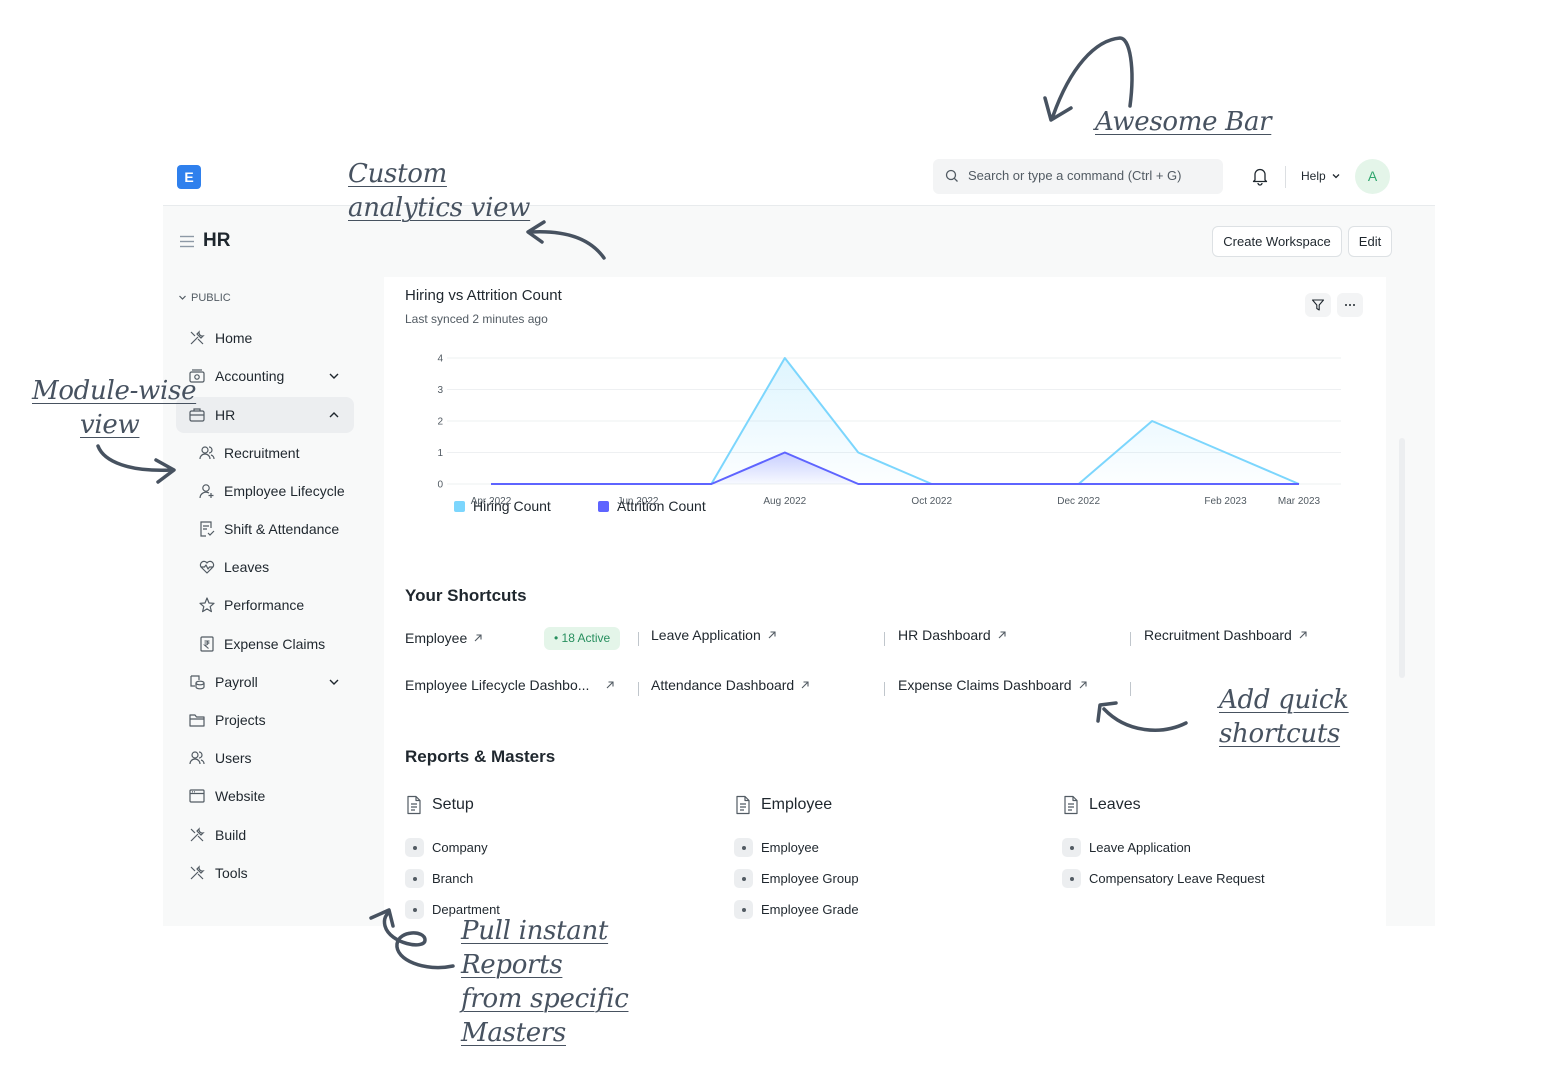 The image size is (1559, 1080). Describe the element at coordinates (265, 835) in the screenshot. I see `sidebar-item-build: Build` at that location.